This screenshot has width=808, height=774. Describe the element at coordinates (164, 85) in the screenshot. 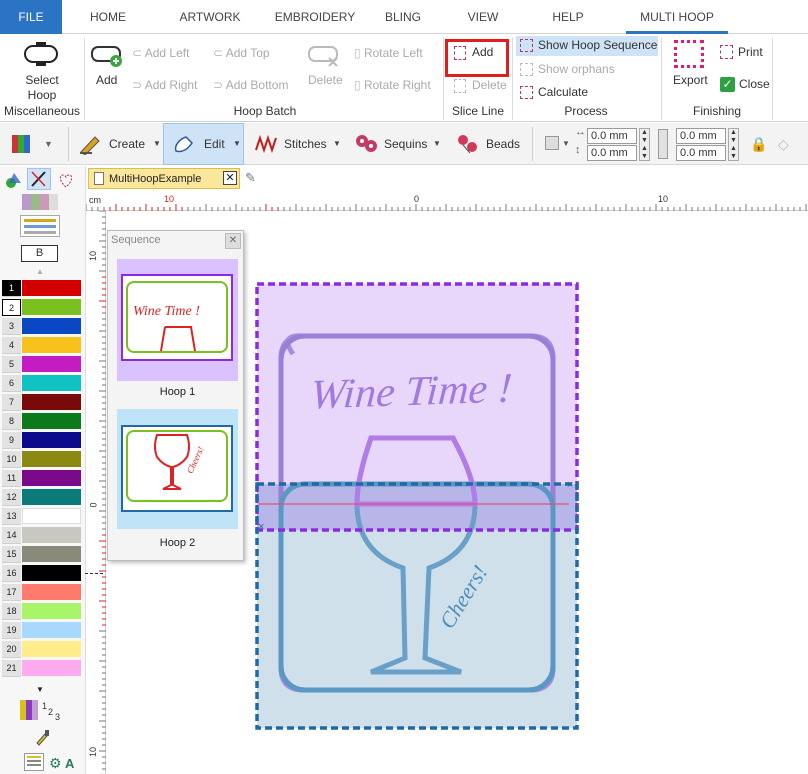

I see `add-right-button: ⊃ Add Right` at that location.